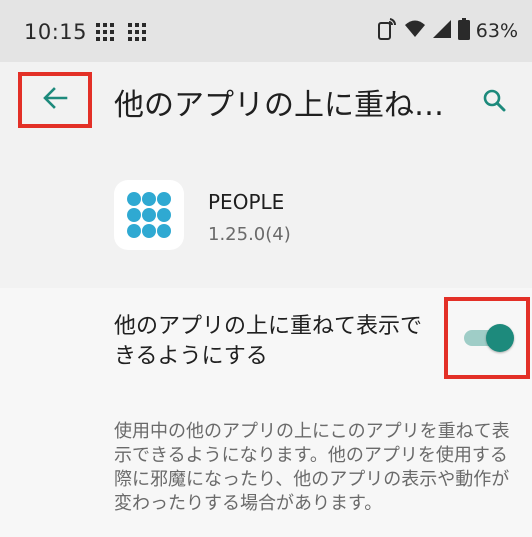 This screenshot has height=537, width=532. Describe the element at coordinates (496, 31) in the screenshot. I see `battery-percent: 63%` at that location.